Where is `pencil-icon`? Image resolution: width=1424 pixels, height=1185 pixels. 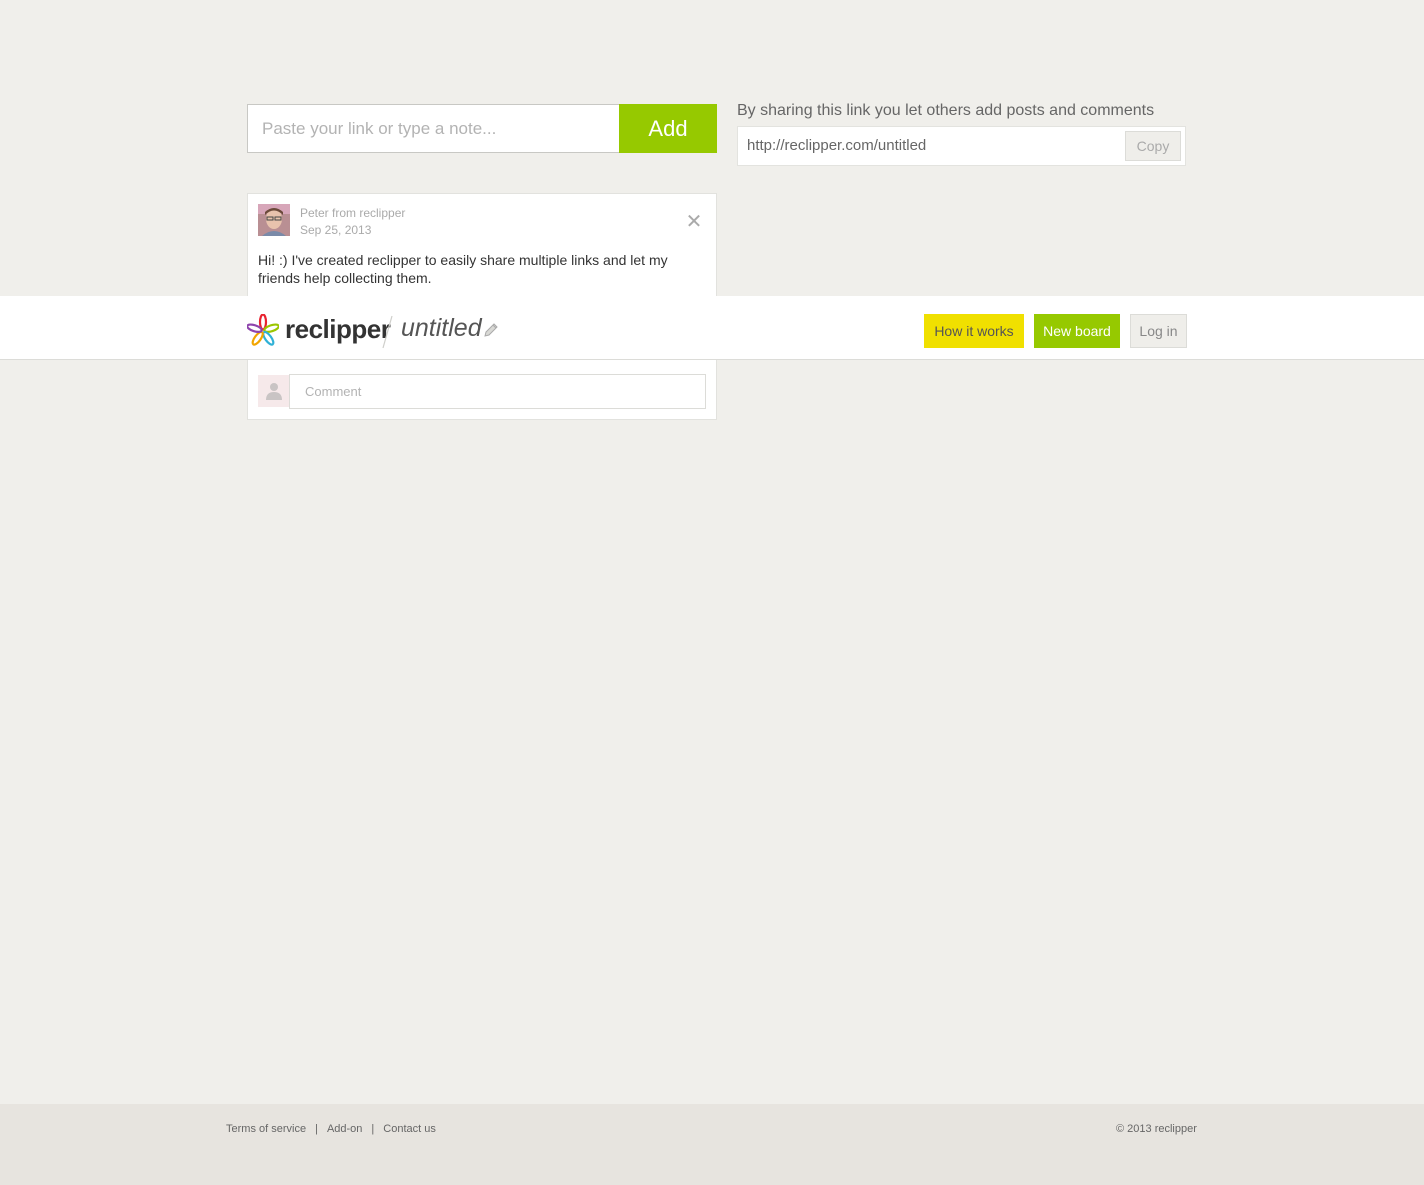 pencil-icon is located at coordinates (491, 330).